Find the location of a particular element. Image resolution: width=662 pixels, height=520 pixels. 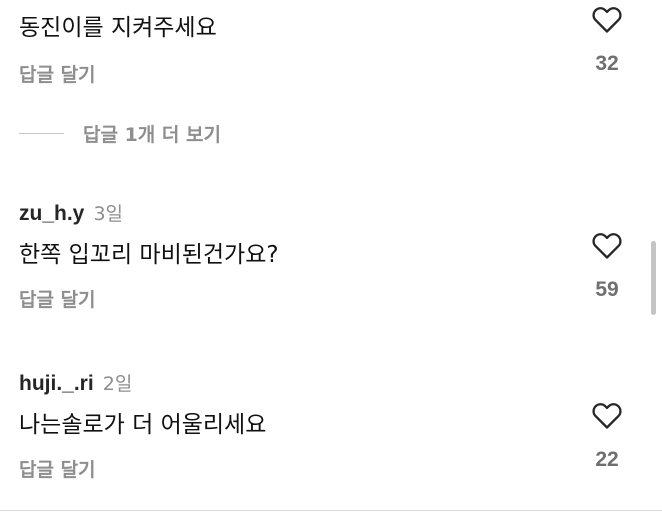

comment-header: zu_h.y 3일 is located at coordinates (71, 212).